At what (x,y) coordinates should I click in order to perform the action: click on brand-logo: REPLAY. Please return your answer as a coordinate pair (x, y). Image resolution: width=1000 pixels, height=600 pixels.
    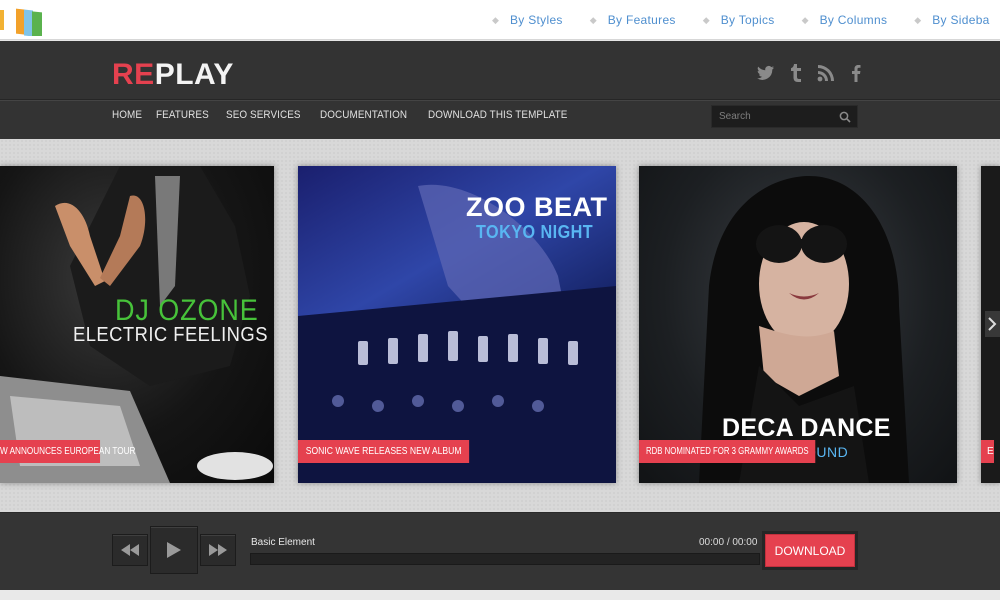
    Looking at the image, I should click on (173, 75).